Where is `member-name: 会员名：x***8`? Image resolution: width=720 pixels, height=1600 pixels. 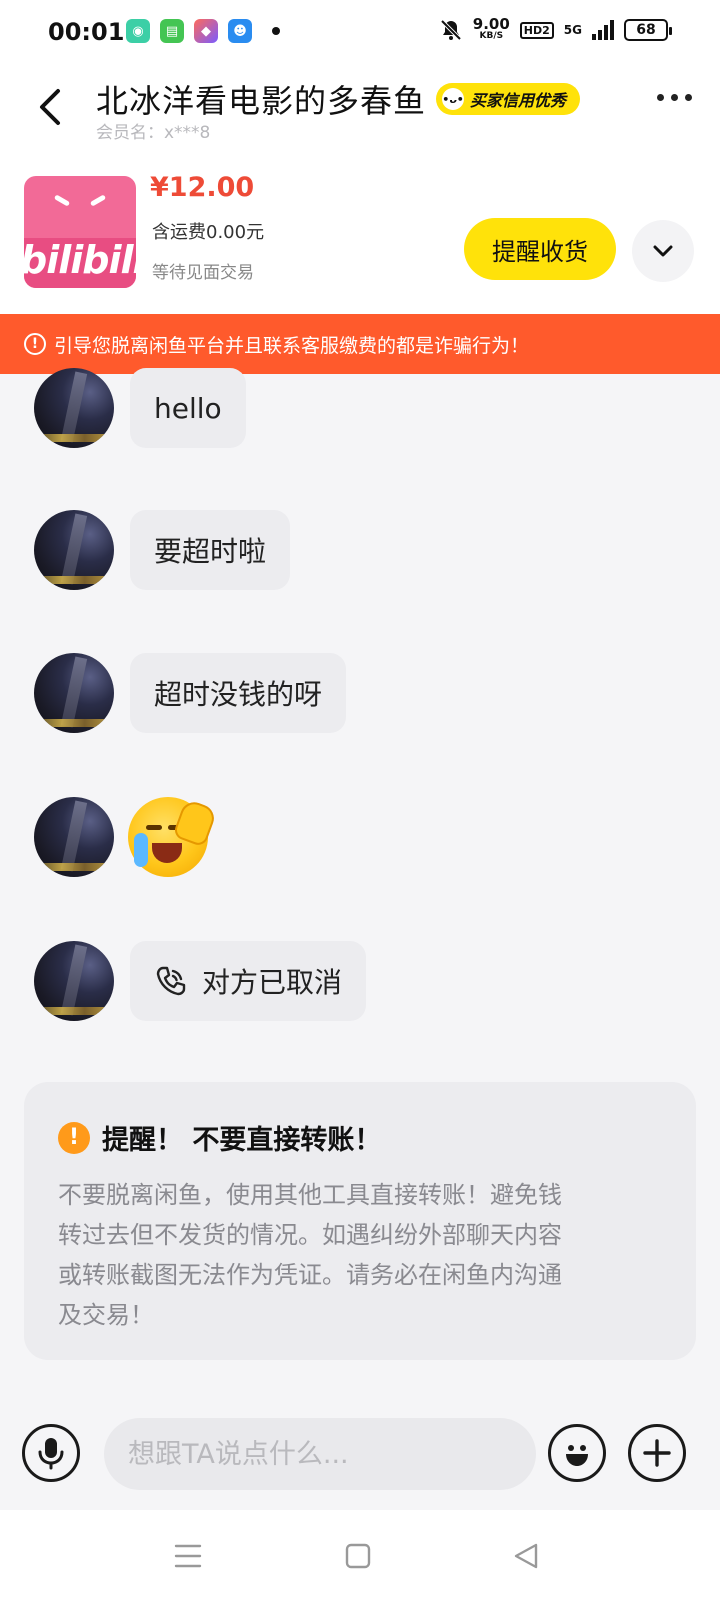 member-name: 会员名：x***8 is located at coordinates (153, 133).